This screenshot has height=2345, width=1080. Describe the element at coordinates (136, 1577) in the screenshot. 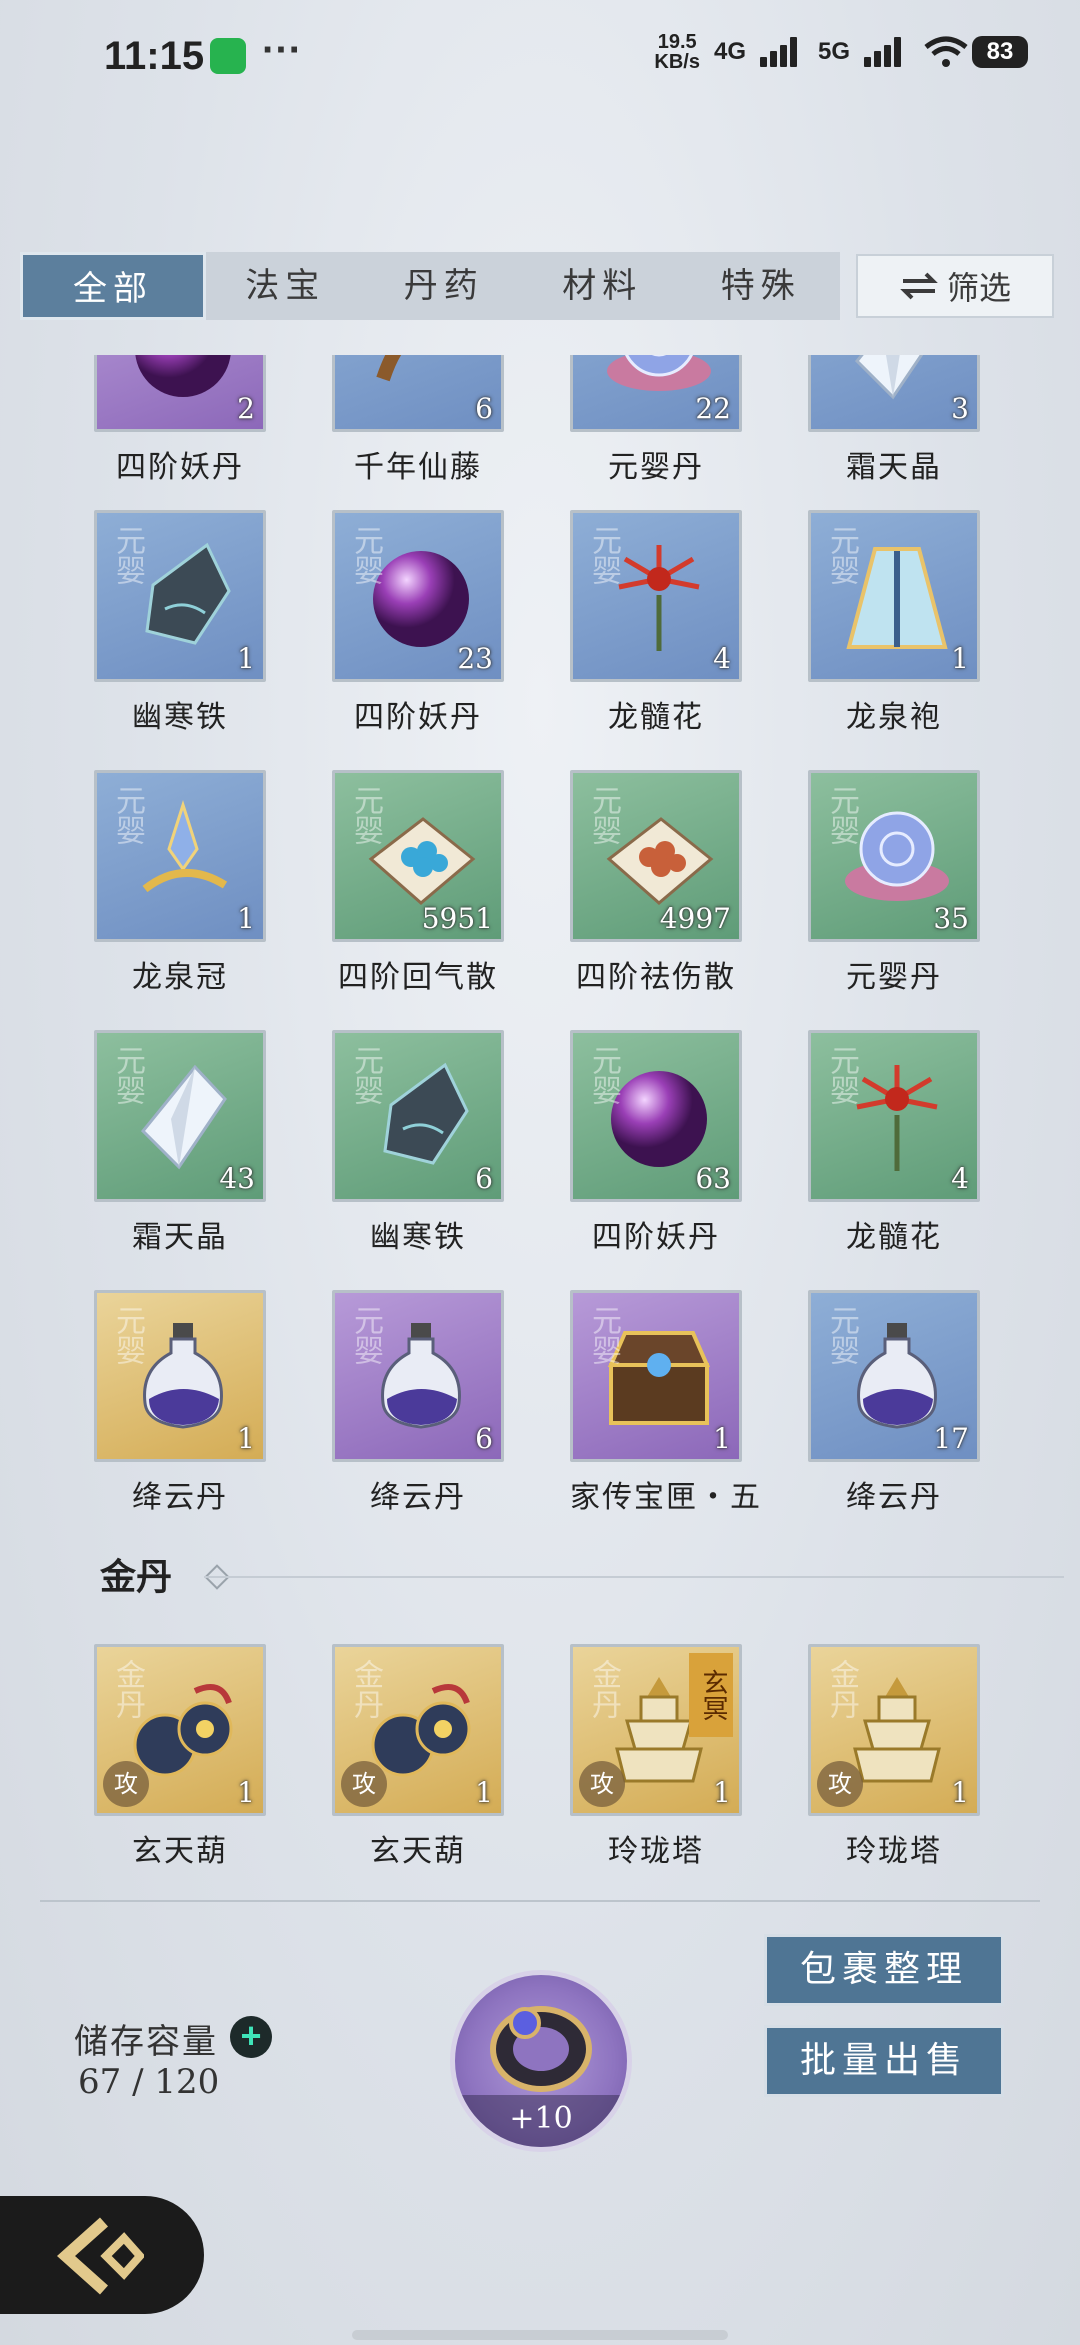

I see `section-title-jindan: 金丹` at that location.